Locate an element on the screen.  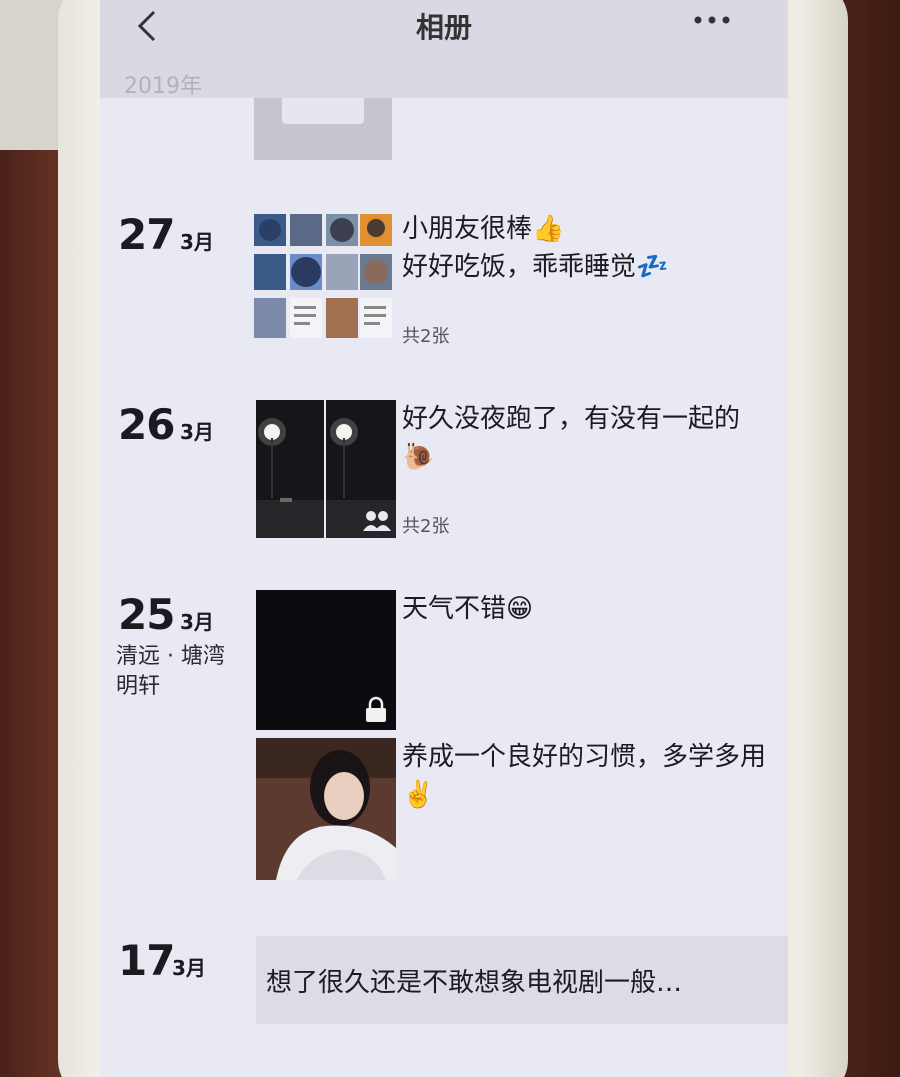
location-label: 清远 · 塘湾明轩 is located at coordinates (181, 672).